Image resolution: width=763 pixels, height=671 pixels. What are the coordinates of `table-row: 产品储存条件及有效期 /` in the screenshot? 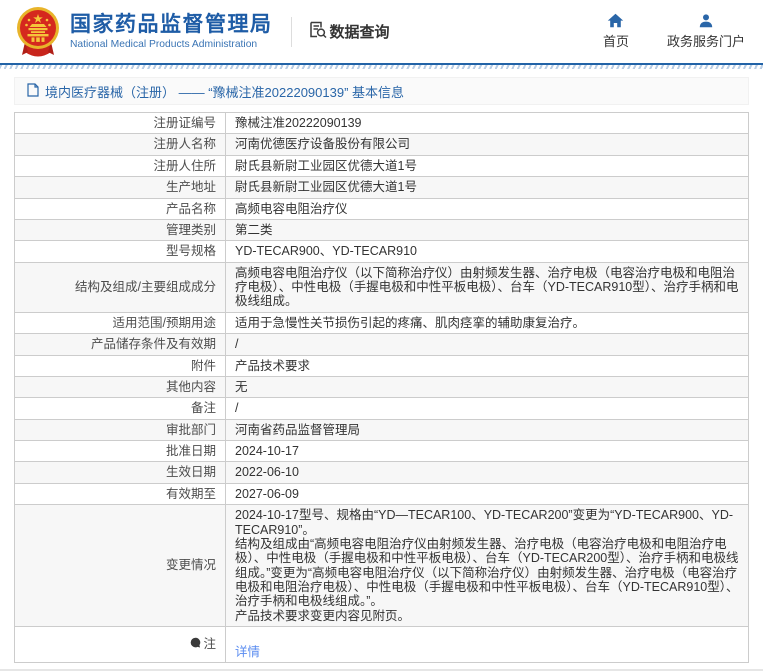 It's located at (381, 344).